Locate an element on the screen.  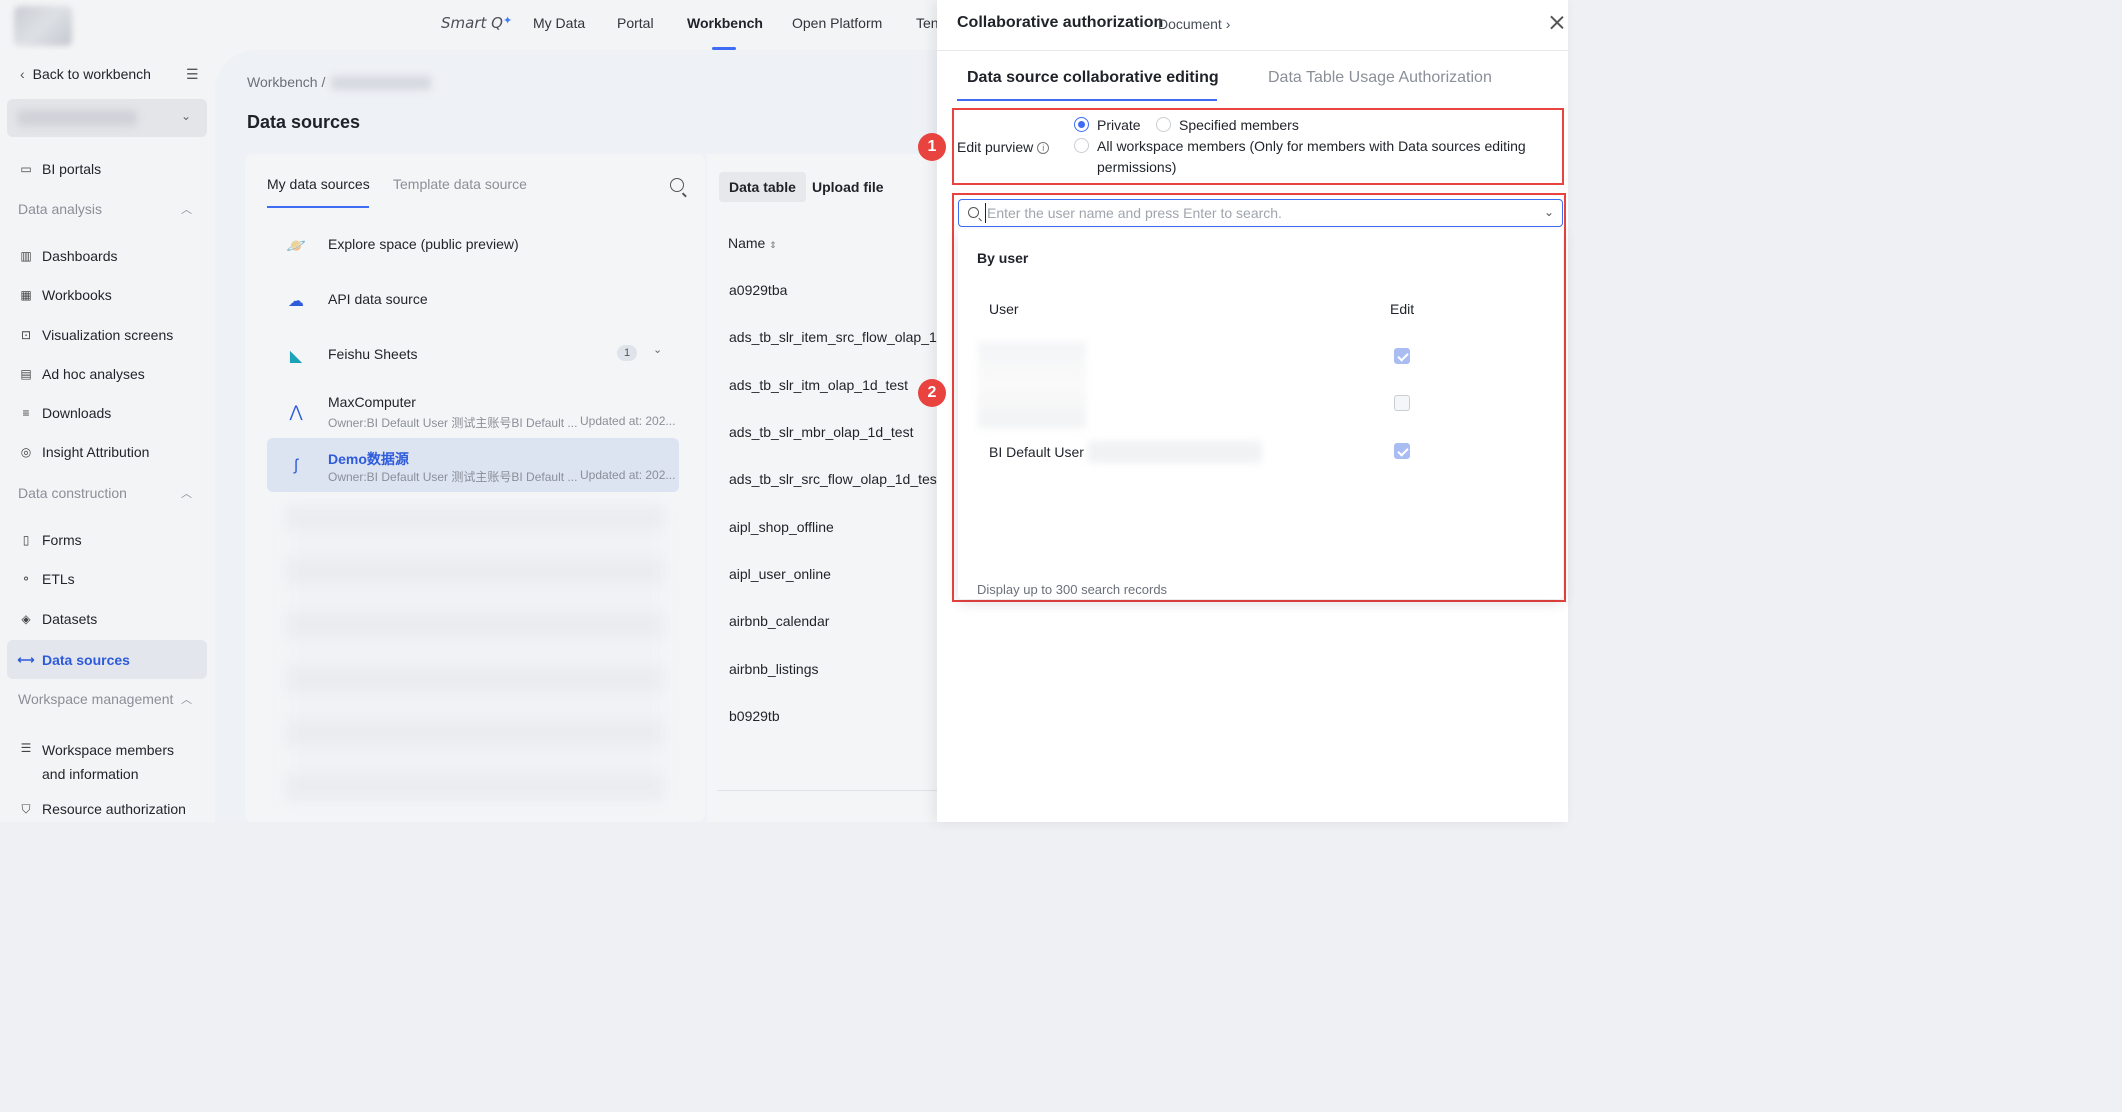
brand-logo: Smart Q✦ is located at coordinates (476, 23).